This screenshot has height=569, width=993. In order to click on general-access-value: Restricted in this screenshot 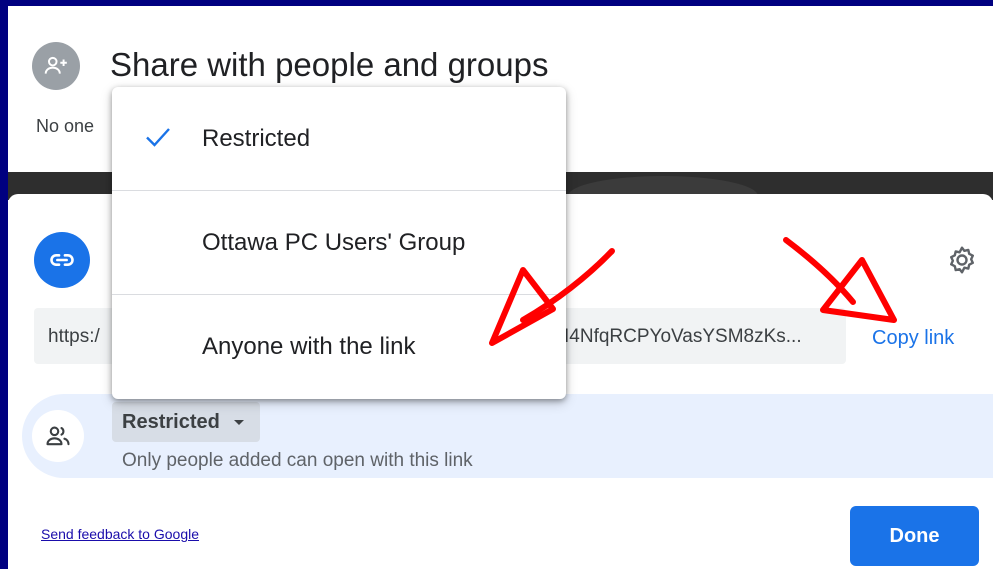, I will do `click(171, 421)`.